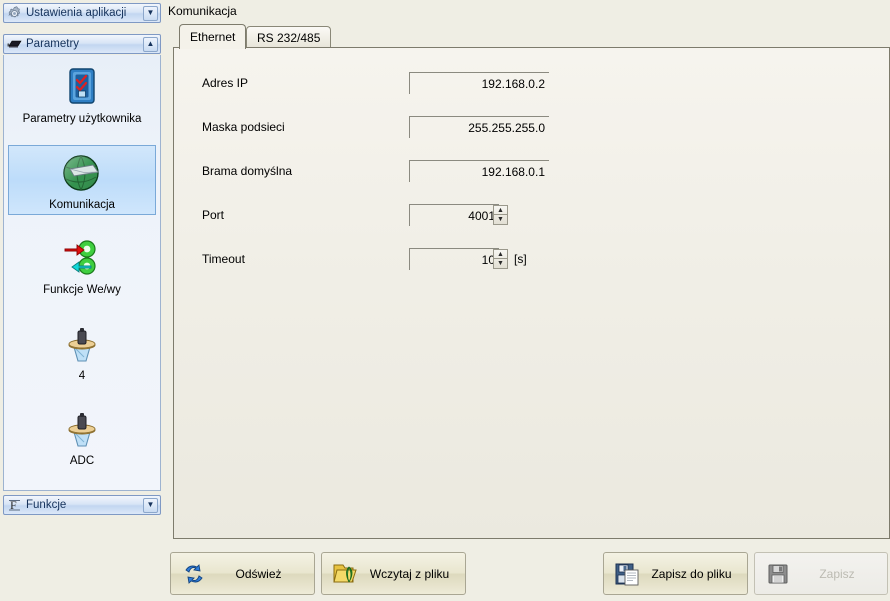 The image size is (890, 601). Describe the element at coordinates (82, 376) in the screenshot. I see `sidebar-item-label: 4` at that location.